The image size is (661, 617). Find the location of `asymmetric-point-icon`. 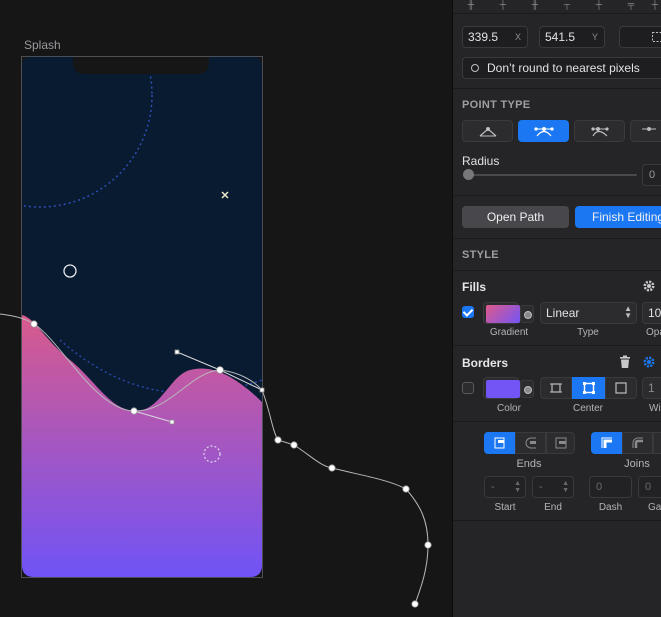

asymmetric-point-icon is located at coordinates (599, 132).